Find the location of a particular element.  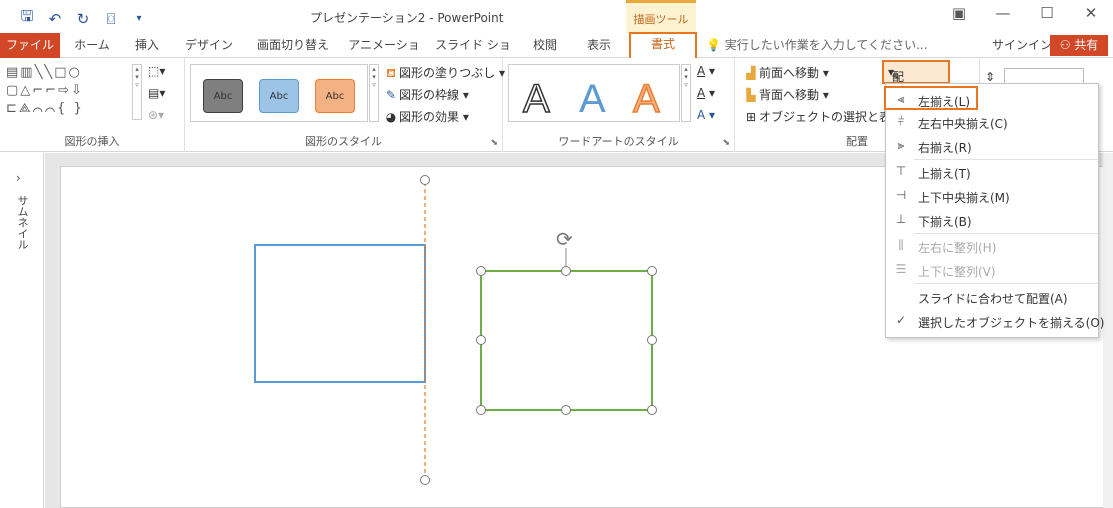

menu-item-align-to-slide: スライドに合わせて配置(A) is located at coordinates (992, 297).